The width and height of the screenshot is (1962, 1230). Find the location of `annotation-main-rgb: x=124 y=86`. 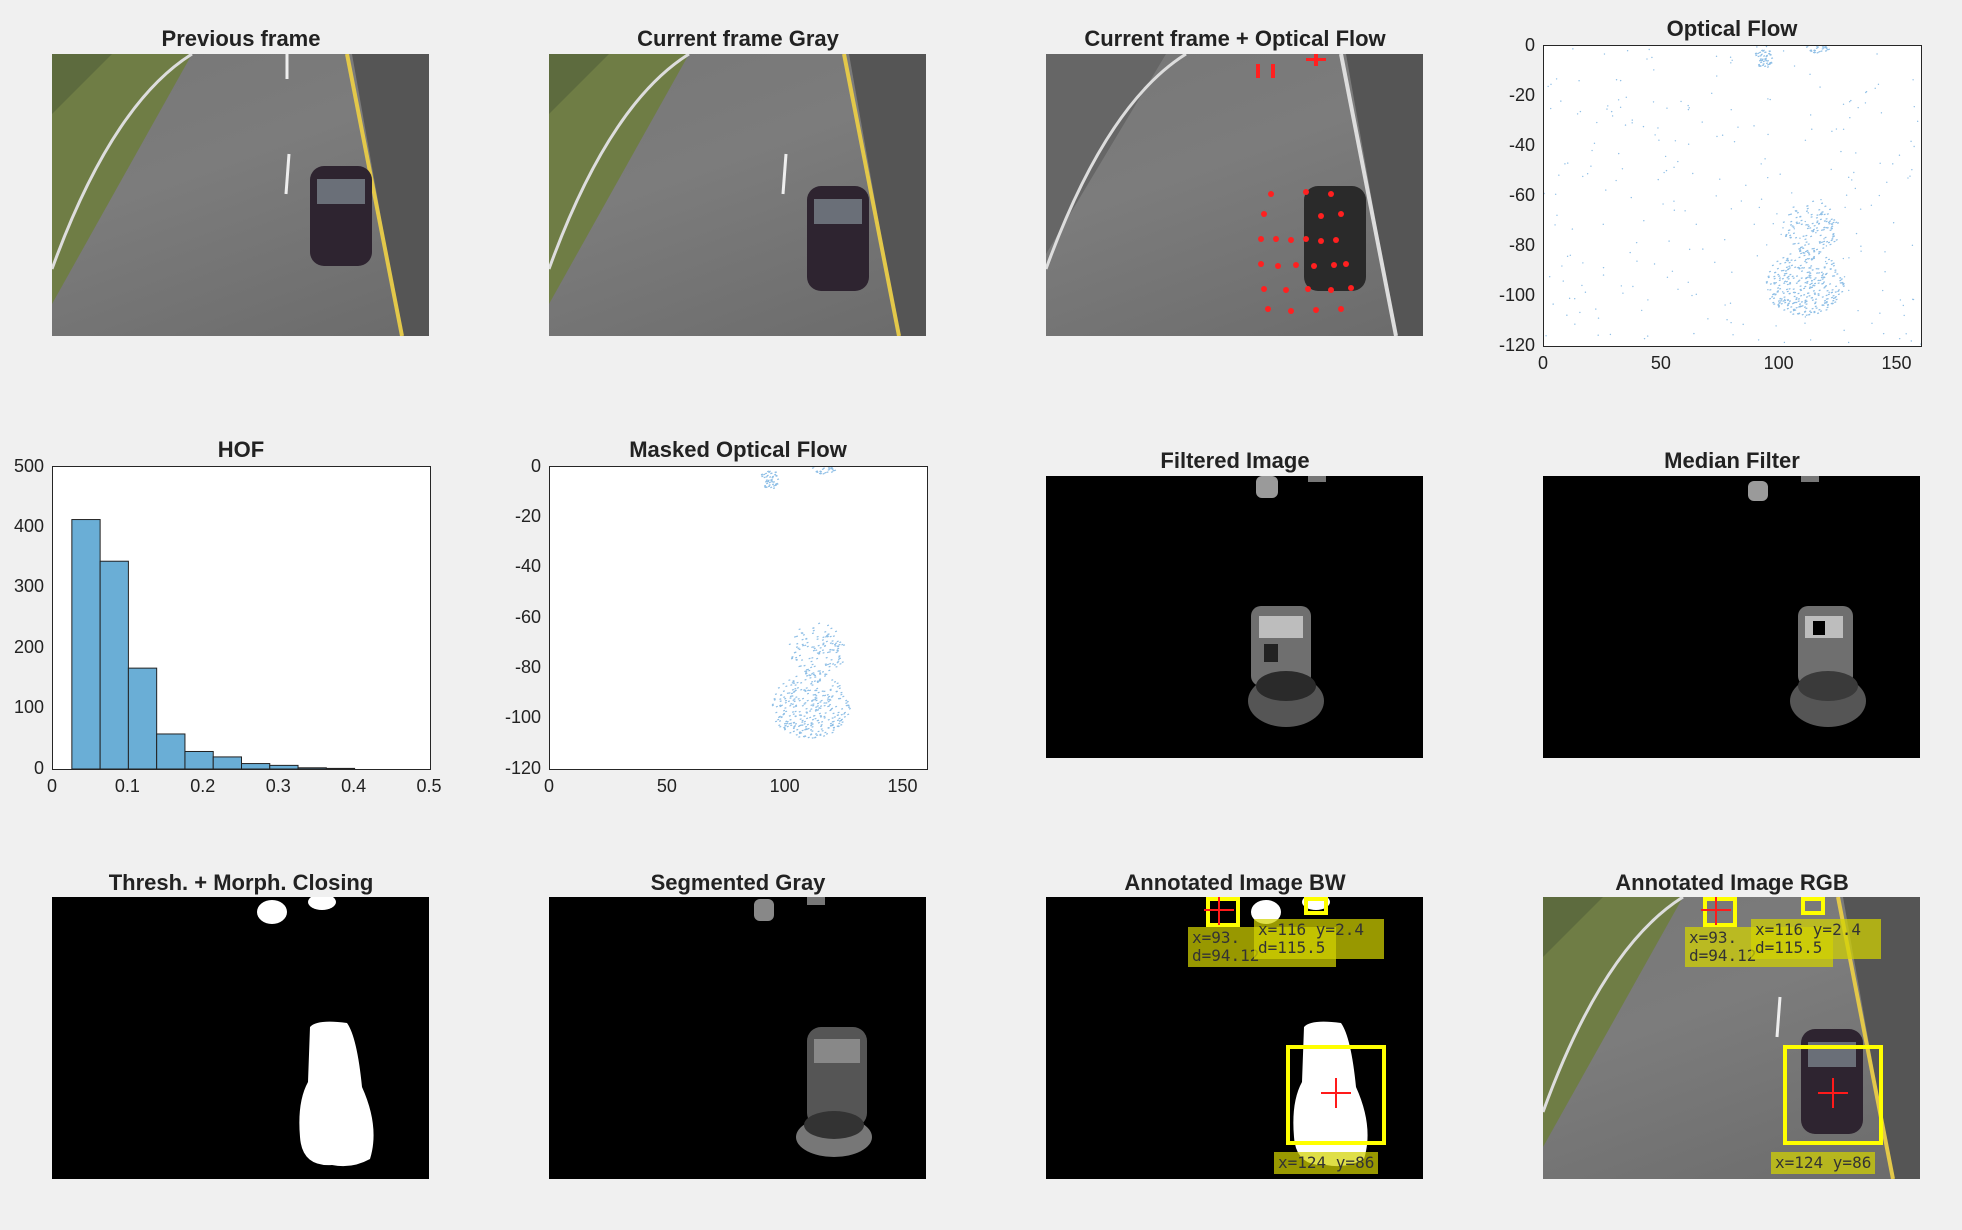

annotation-main-rgb: x=124 y=86 is located at coordinates (1823, 1163).